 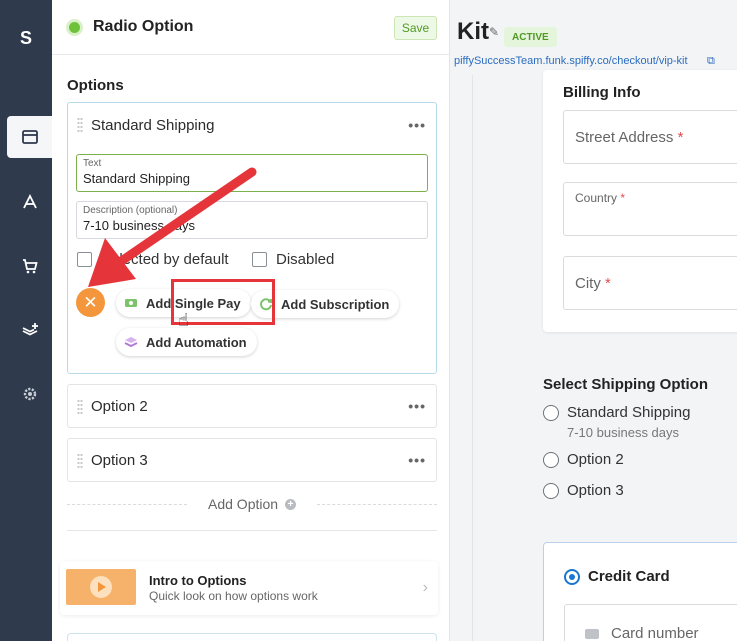 I want to click on shipping-option-description: 7-10 business days, so click(x=623, y=432).